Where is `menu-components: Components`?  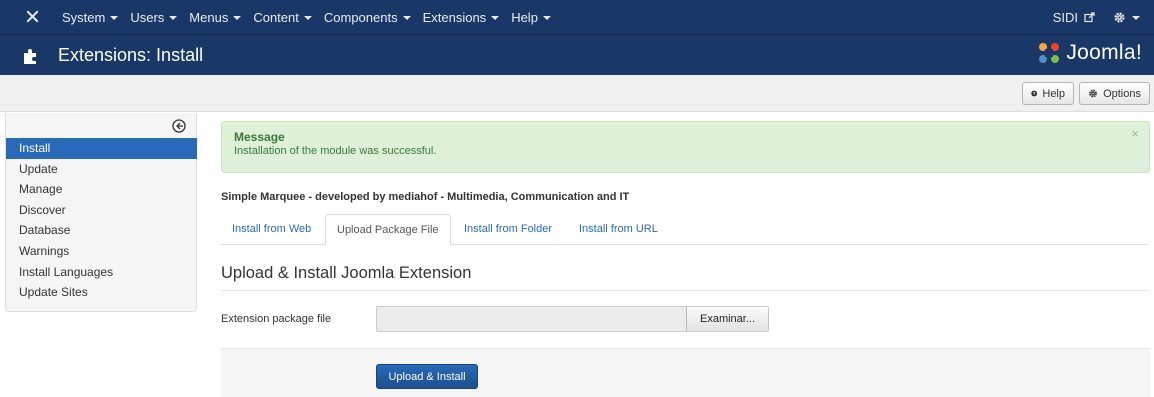
menu-components: Components is located at coordinates (371, 17).